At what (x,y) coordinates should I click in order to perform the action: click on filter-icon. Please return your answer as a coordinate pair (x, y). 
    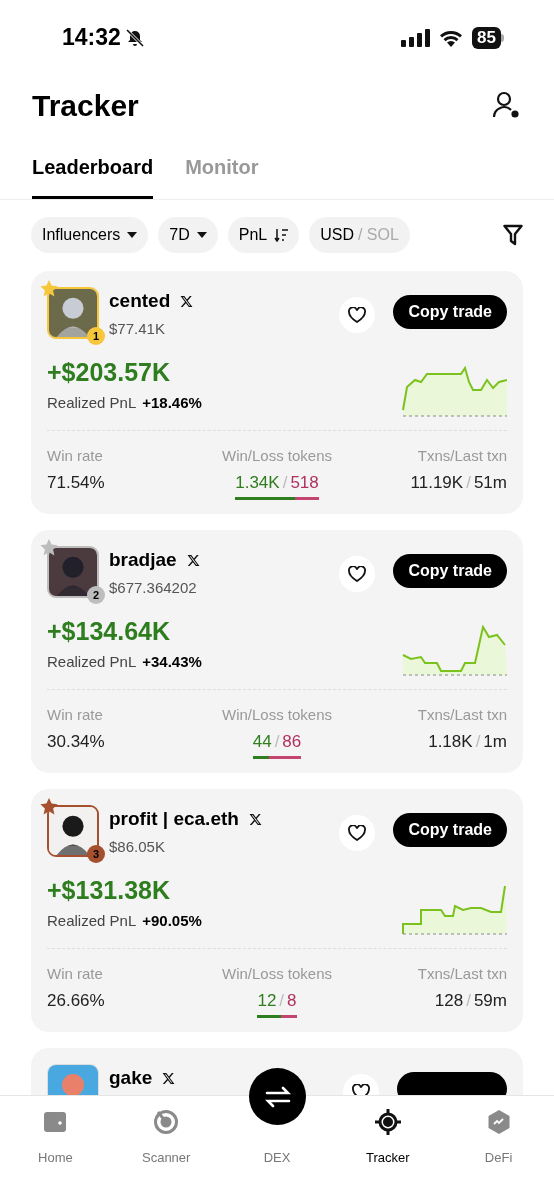
    Looking at the image, I should click on (513, 235).